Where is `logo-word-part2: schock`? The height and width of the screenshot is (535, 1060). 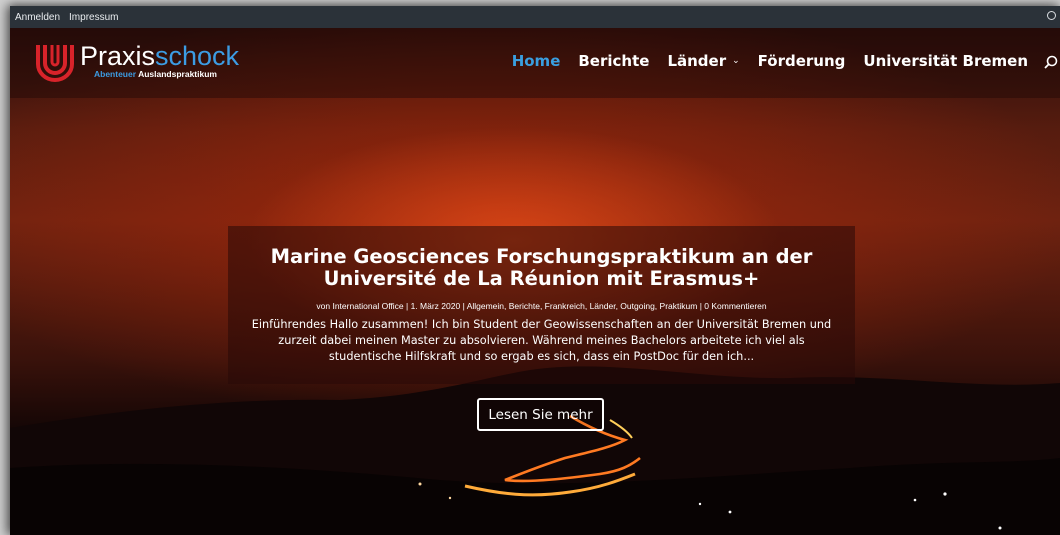 logo-word-part2: schock is located at coordinates (197, 56).